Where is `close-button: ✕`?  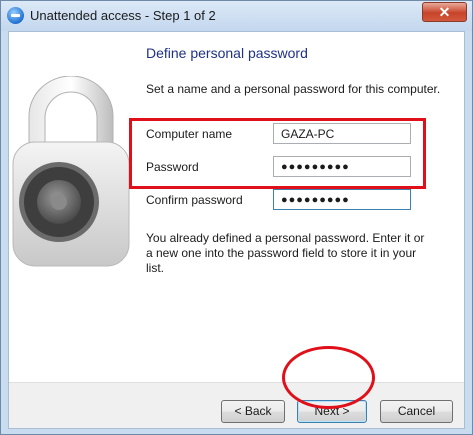
close-button: ✕ is located at coordinates (444, 12).